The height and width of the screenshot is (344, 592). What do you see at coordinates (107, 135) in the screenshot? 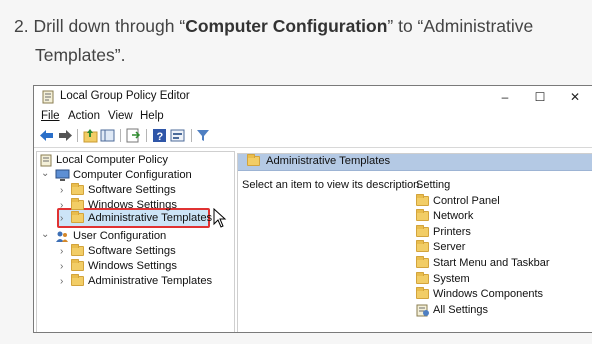
I see `show-hide-tree-icon` at bounding box center [107, 135].